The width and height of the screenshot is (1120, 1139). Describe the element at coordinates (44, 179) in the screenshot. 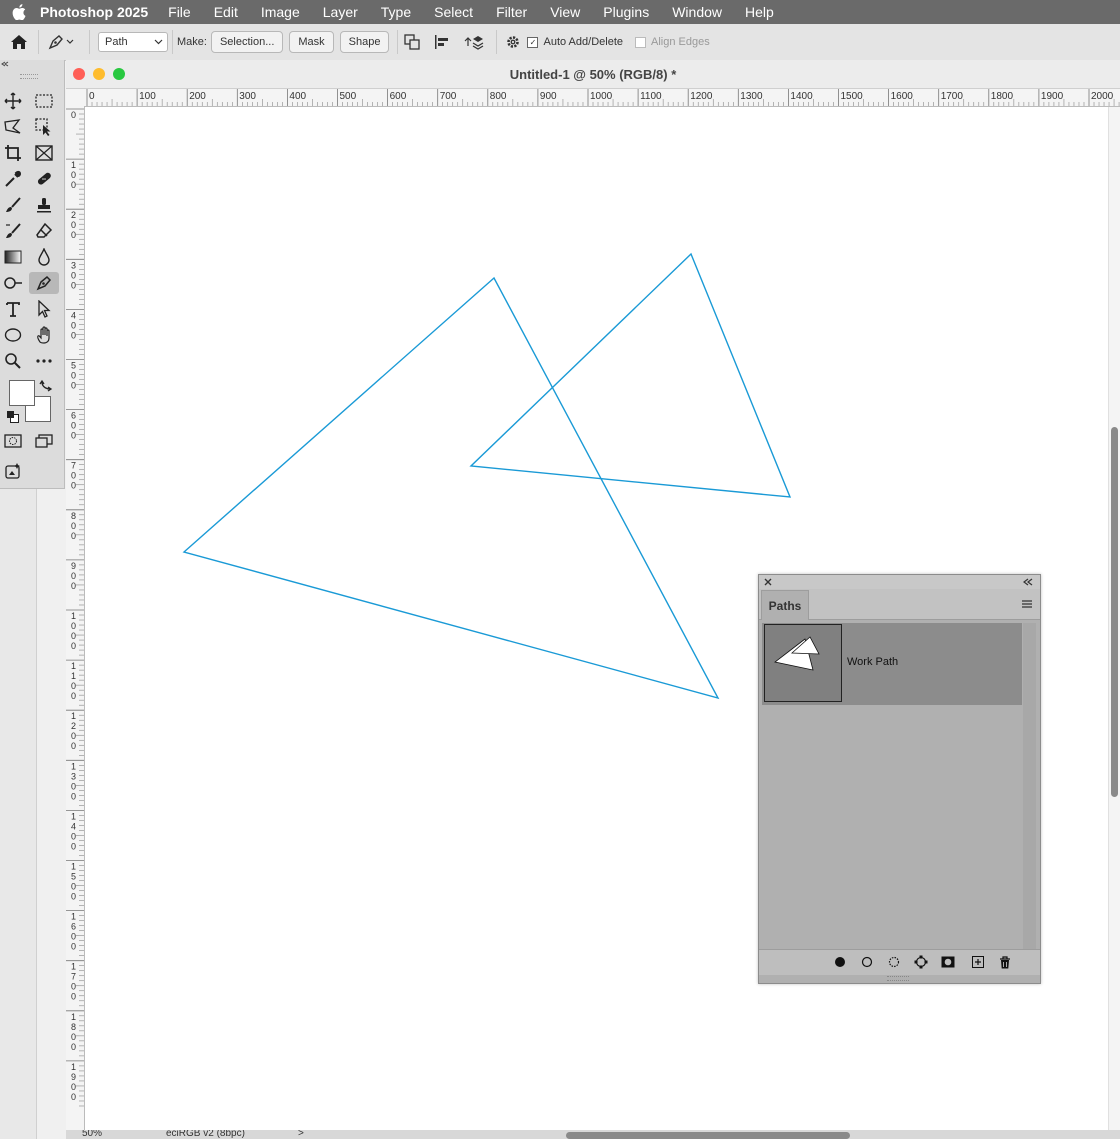

I see `healing-brush-tool-icon` at that location.